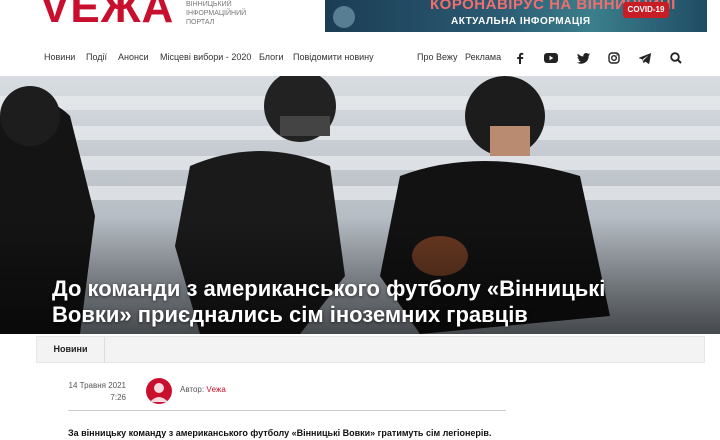  I want to click on nav-item-blogs: Блоги, so click(271, 57).